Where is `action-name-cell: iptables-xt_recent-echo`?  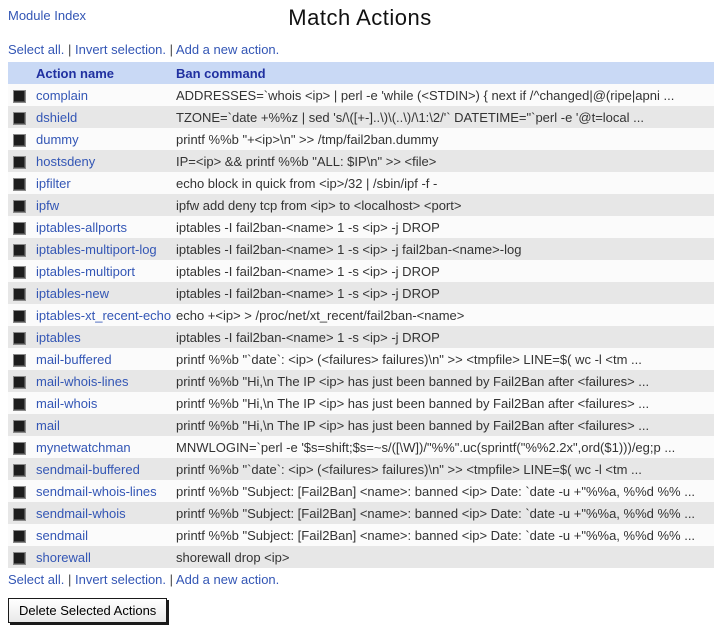 action-name-cell: iptables-xt_recent-echo is located at coordinates (106, 315).